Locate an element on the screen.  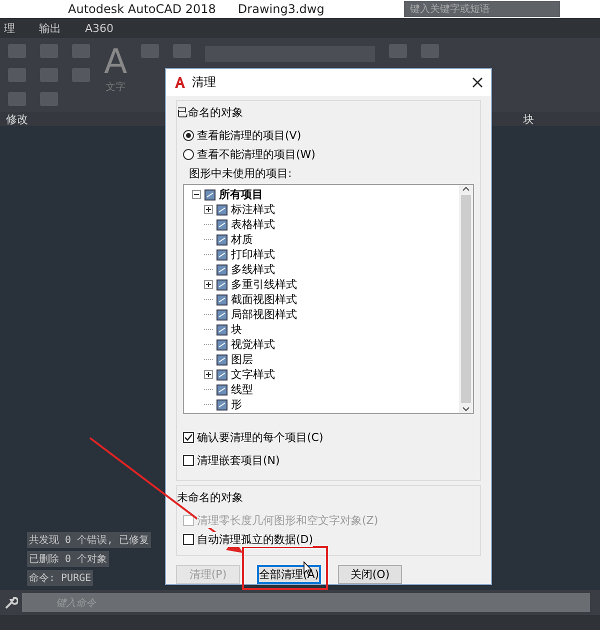
radio-label: 查看能清理的项目(V) is located at coordinates (249, 135).